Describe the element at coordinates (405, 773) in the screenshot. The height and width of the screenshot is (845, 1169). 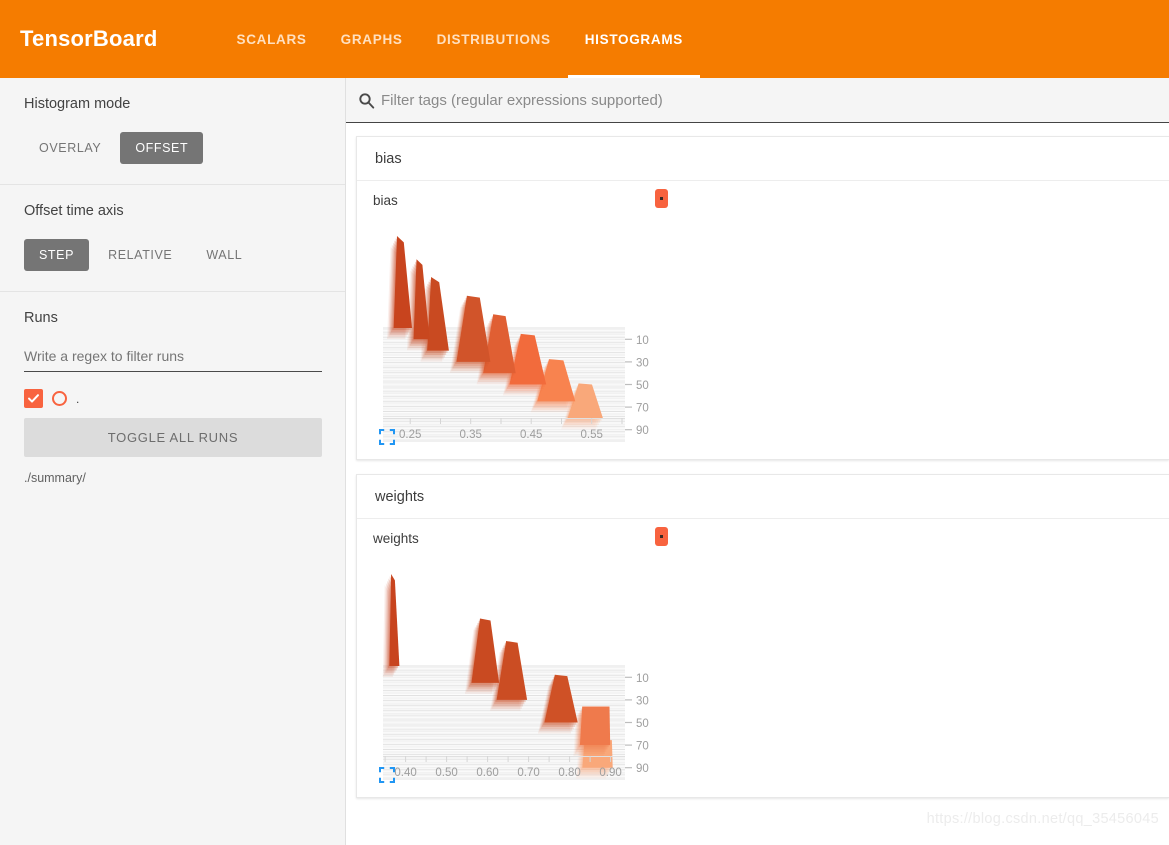
I see `svg-text: 0.40` at that location.